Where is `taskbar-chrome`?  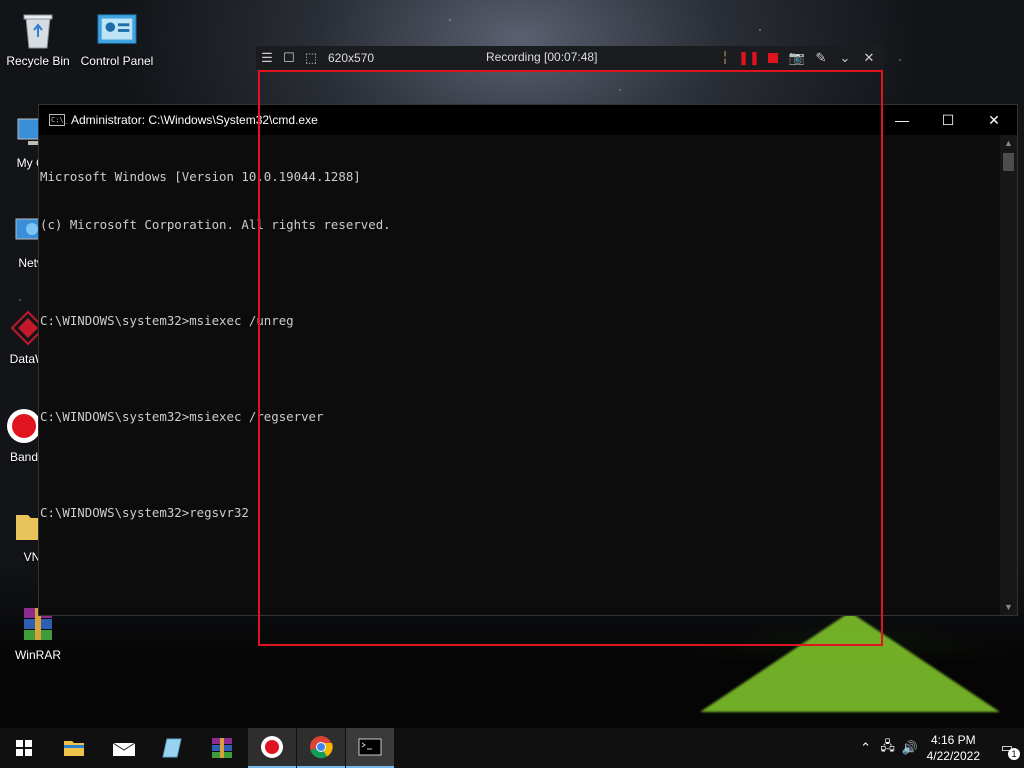 taskbar-chrome is located at coordinates (321, 748).